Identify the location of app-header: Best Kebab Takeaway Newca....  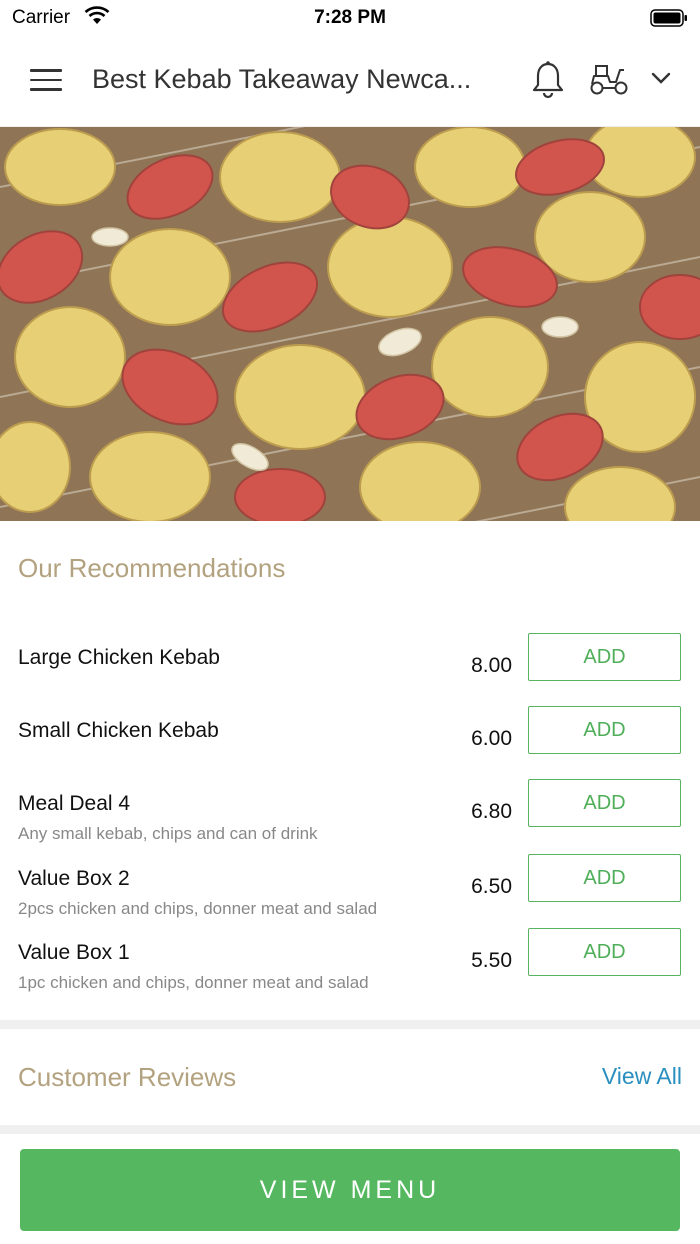
(350, 81).